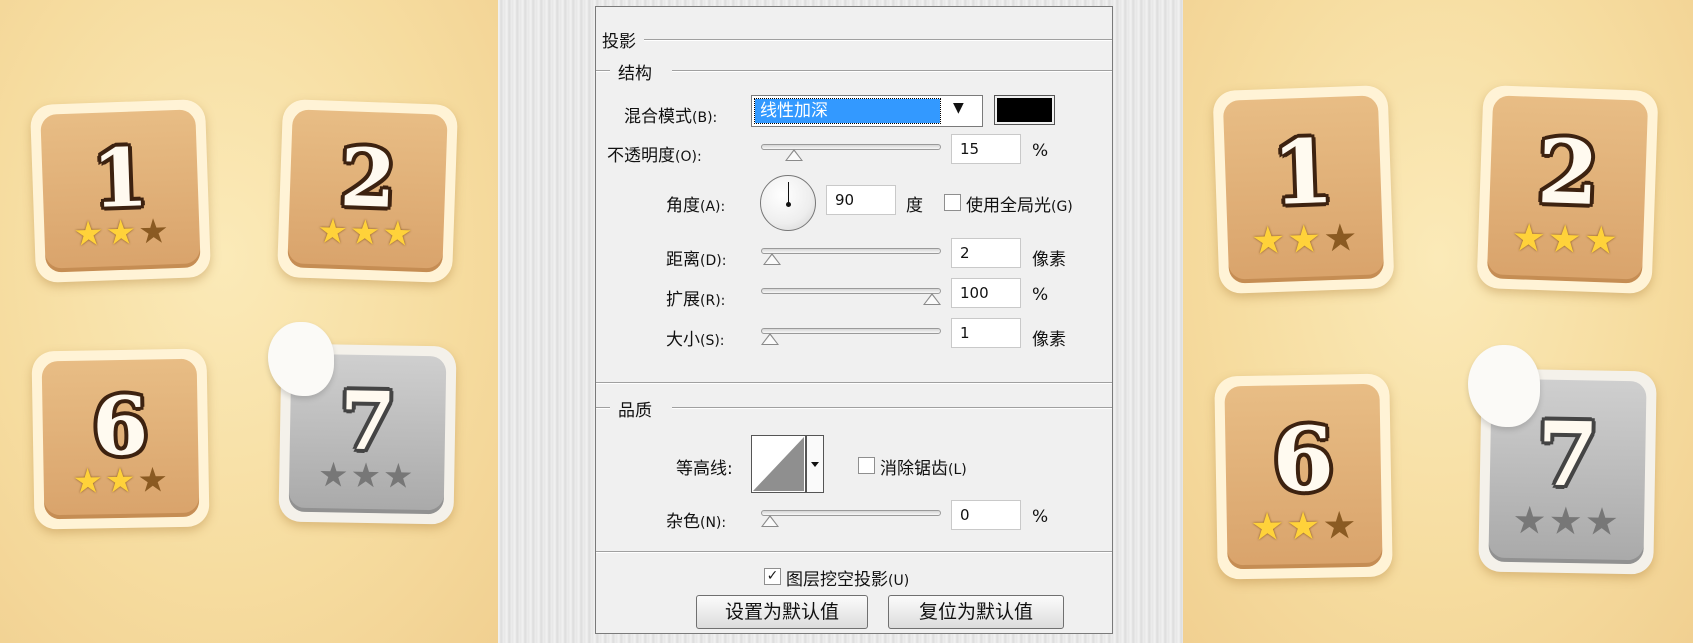 The width and height of the screenshot is (1693, 643). What do you see at coordinates (658, 117) in the screenshot?
I see `blend-mode-label-text: 混合模式` at bounding box center [658, 117].